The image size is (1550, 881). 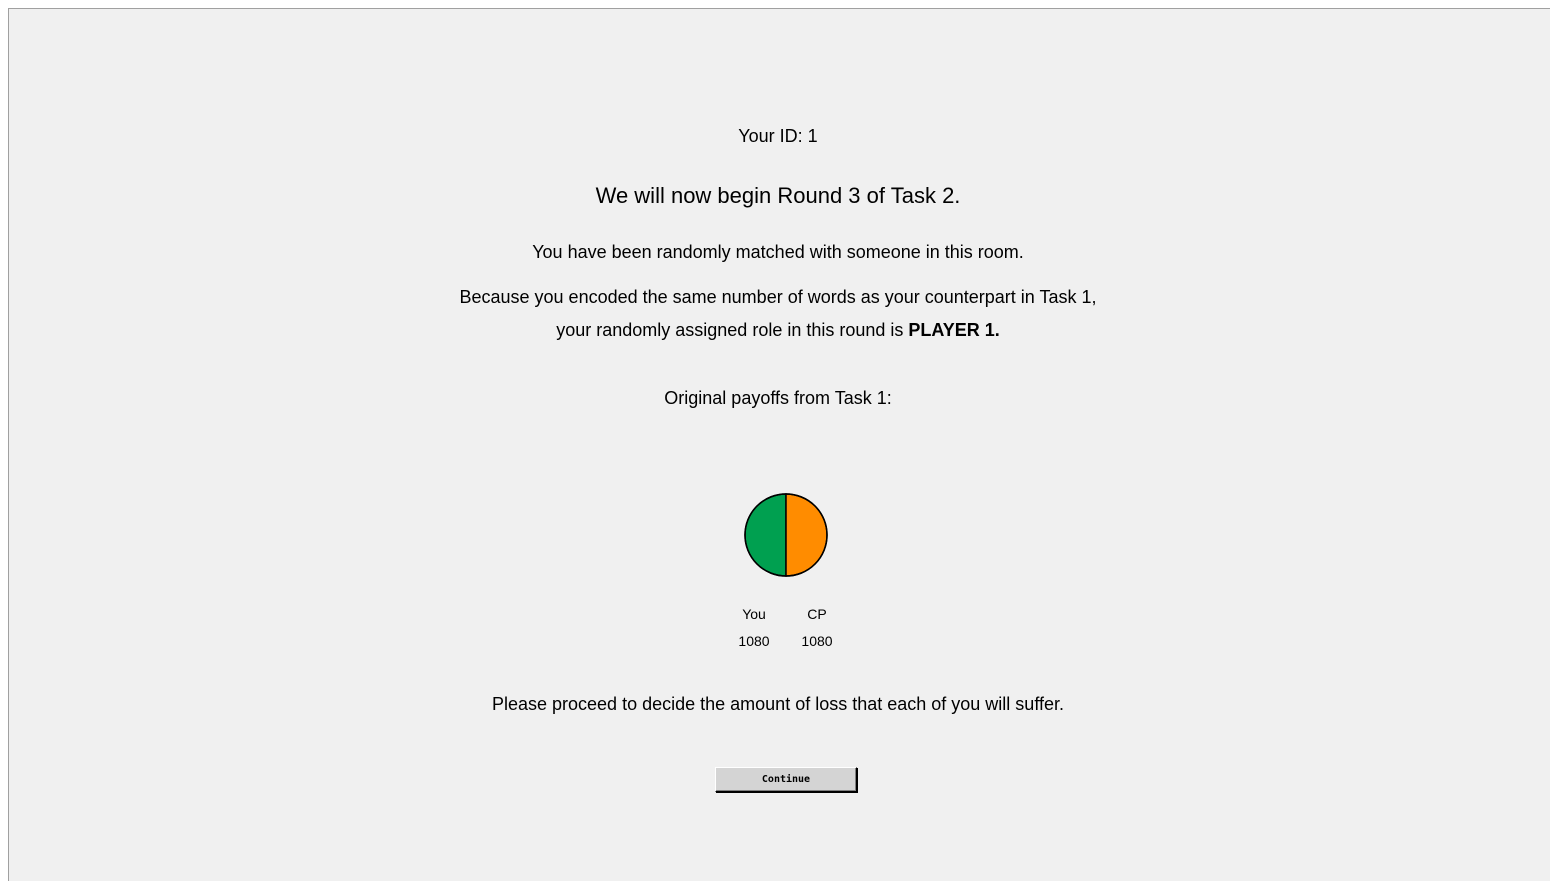 What do you see at coordinates (806, 535) in the screenshot?
I see `pie-slice-cp` at bounding box center [806, 535].